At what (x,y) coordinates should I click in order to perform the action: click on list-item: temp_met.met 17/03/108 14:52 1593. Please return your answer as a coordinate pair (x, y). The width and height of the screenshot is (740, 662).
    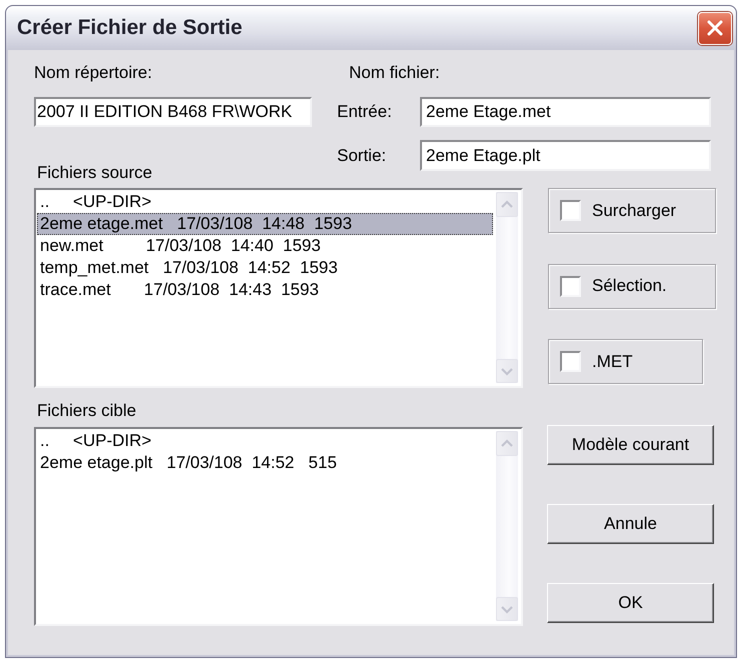
    Looking at the image, I should click on (265, 268).